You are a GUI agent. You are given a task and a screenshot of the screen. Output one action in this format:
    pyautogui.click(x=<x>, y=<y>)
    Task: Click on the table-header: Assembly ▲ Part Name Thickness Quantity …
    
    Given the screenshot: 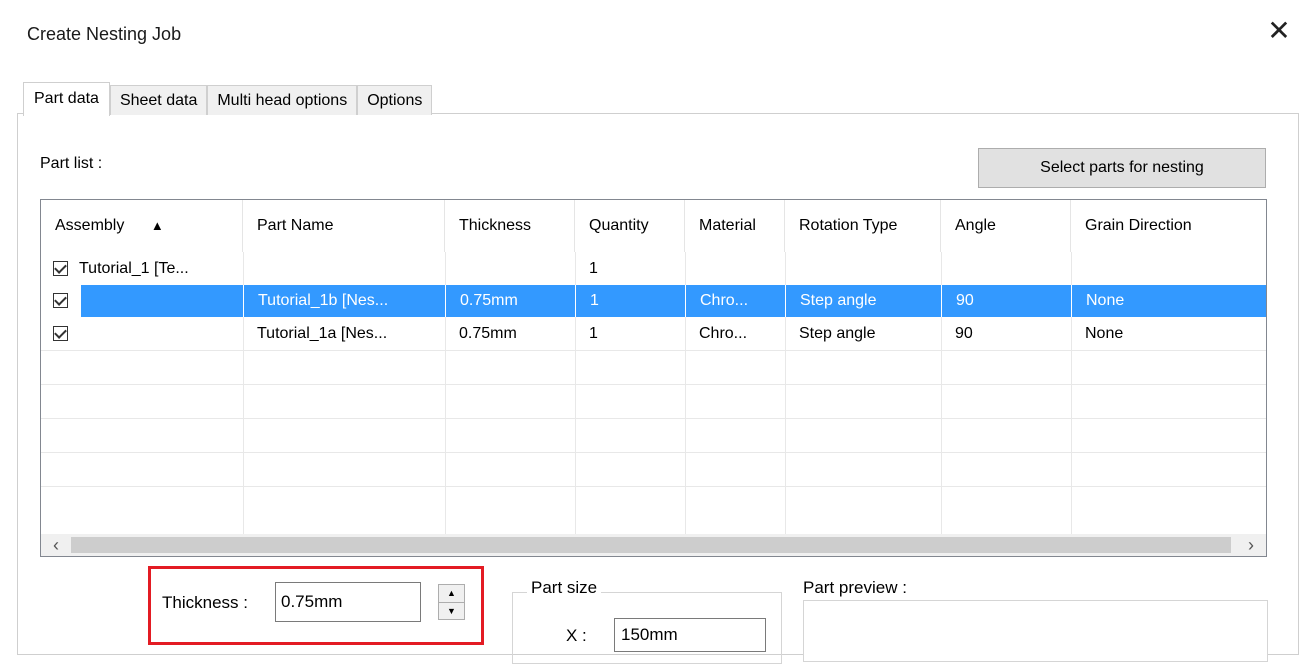 What is the action you would take?
    pyautogui.click(x=653, y=226)
    